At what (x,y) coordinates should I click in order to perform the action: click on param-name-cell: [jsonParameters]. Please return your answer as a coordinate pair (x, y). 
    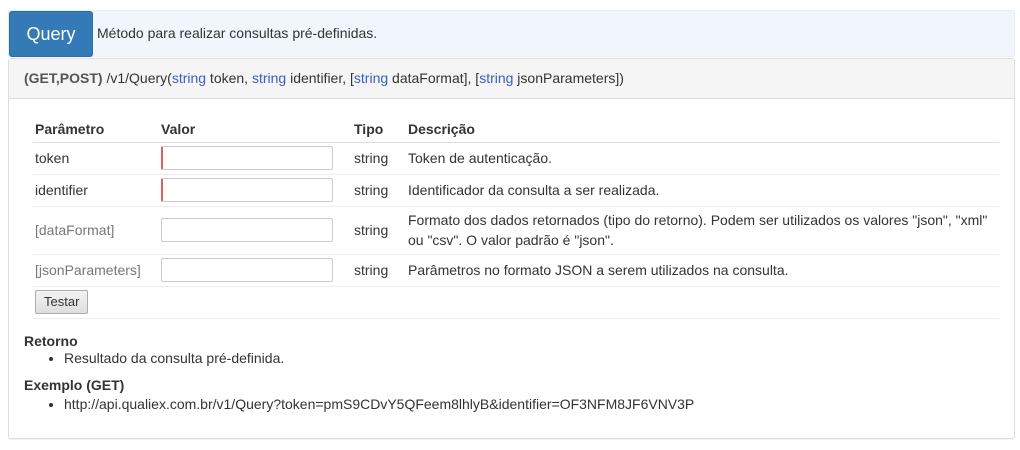
    Looking at the image, I should click on (96, 269).